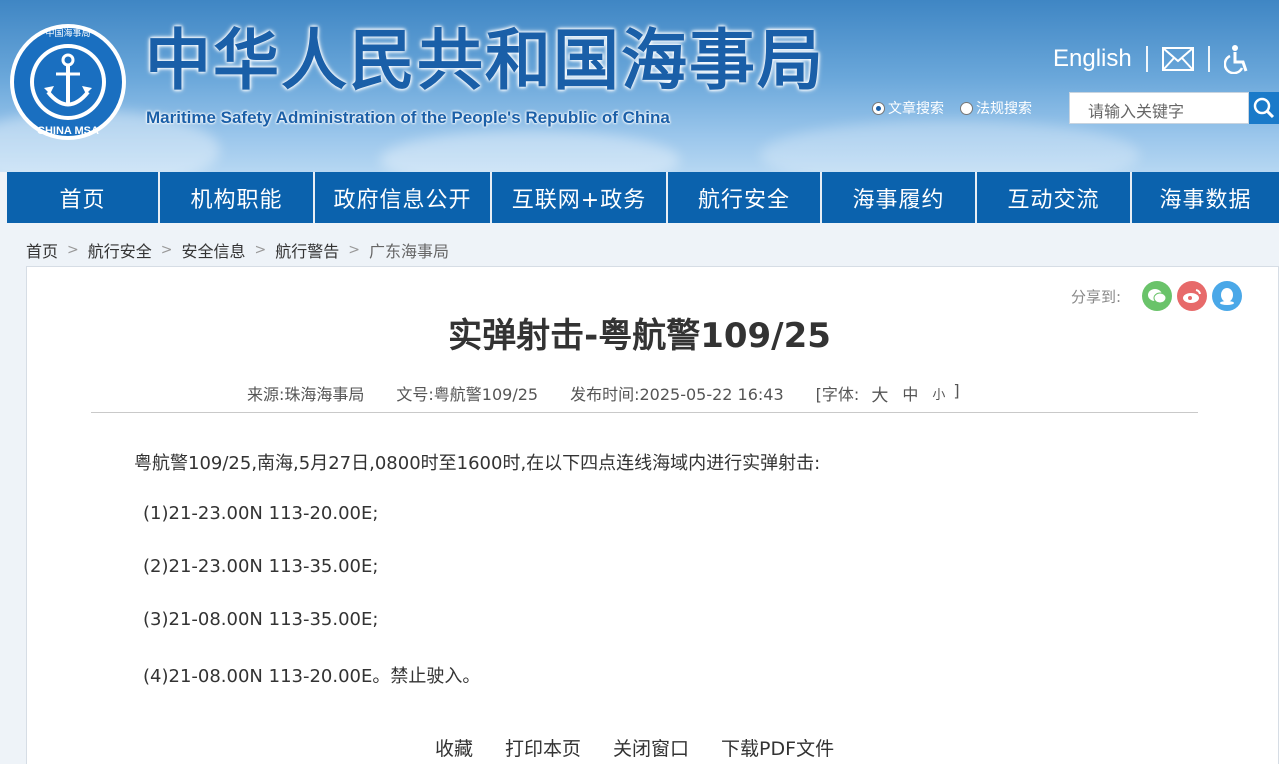 The width and height of the screenshot is (1279, 764). Describe the element at coordinates (261, 566) in the screenshot. I see `article-paragraph: (2)21-23.00N 113-35.00E;` at that location.